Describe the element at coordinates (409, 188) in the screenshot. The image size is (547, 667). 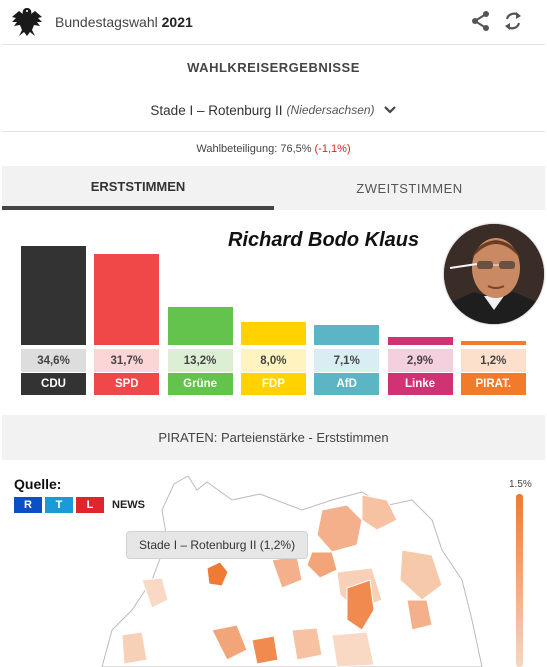
I see `tab-zweitstimmen: ZWEITSTIMMEN` at that location.